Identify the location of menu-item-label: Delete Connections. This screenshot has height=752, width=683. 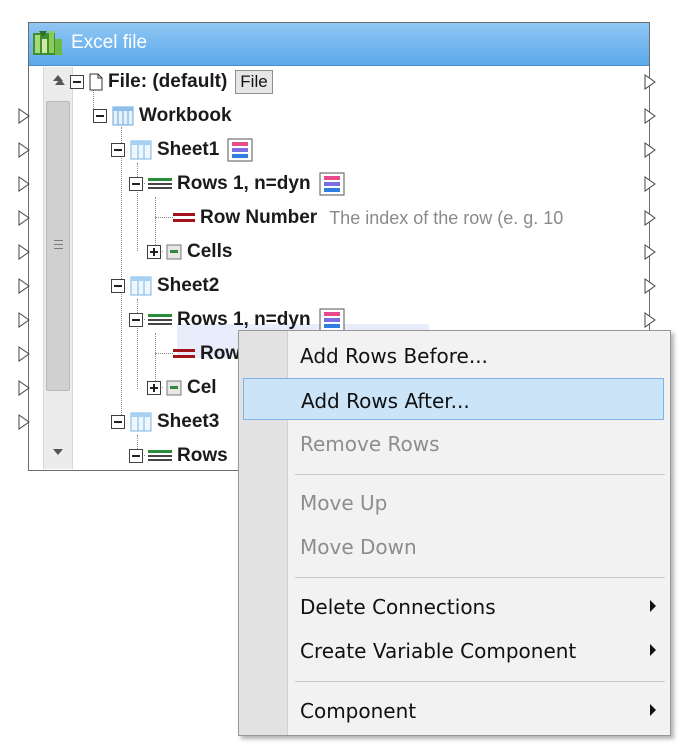
(398, 607).